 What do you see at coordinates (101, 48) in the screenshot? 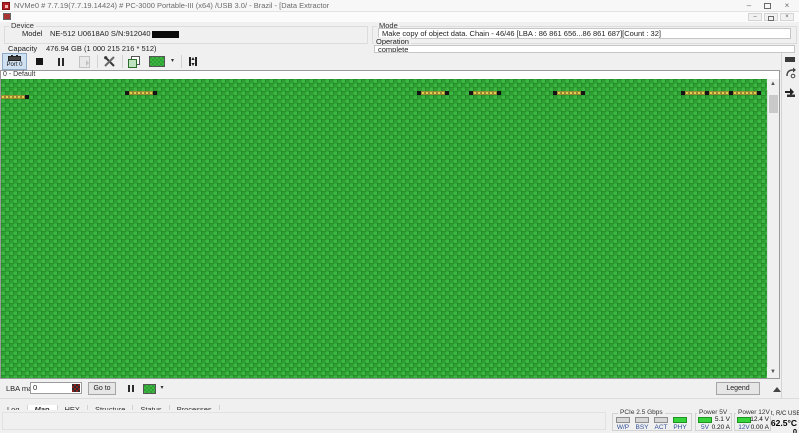
I see `capacity-value: 476.94 GB (1 000 215 216 * 512)` at bounding box center [101, 48].